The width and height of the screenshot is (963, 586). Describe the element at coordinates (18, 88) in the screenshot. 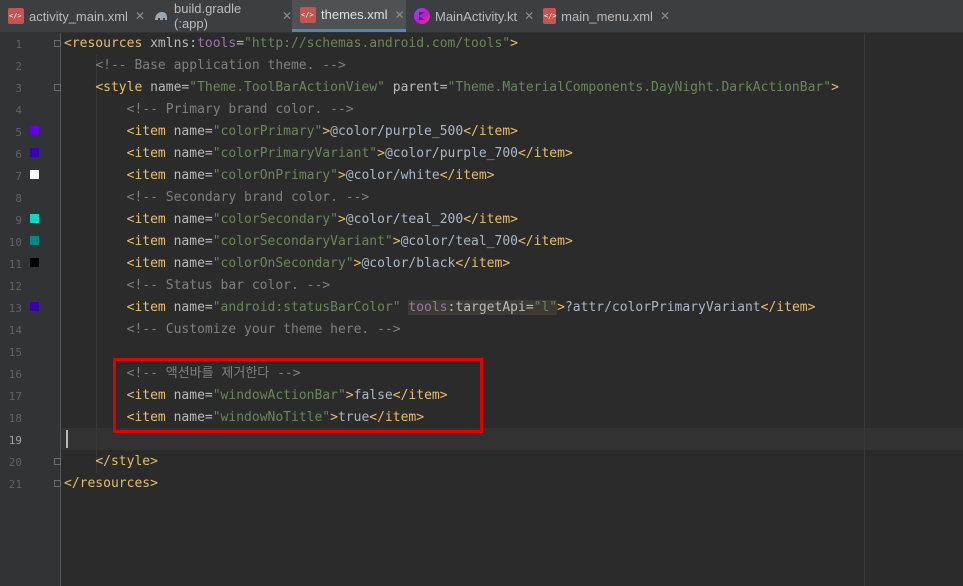

I see `line-number: 3` at that location.